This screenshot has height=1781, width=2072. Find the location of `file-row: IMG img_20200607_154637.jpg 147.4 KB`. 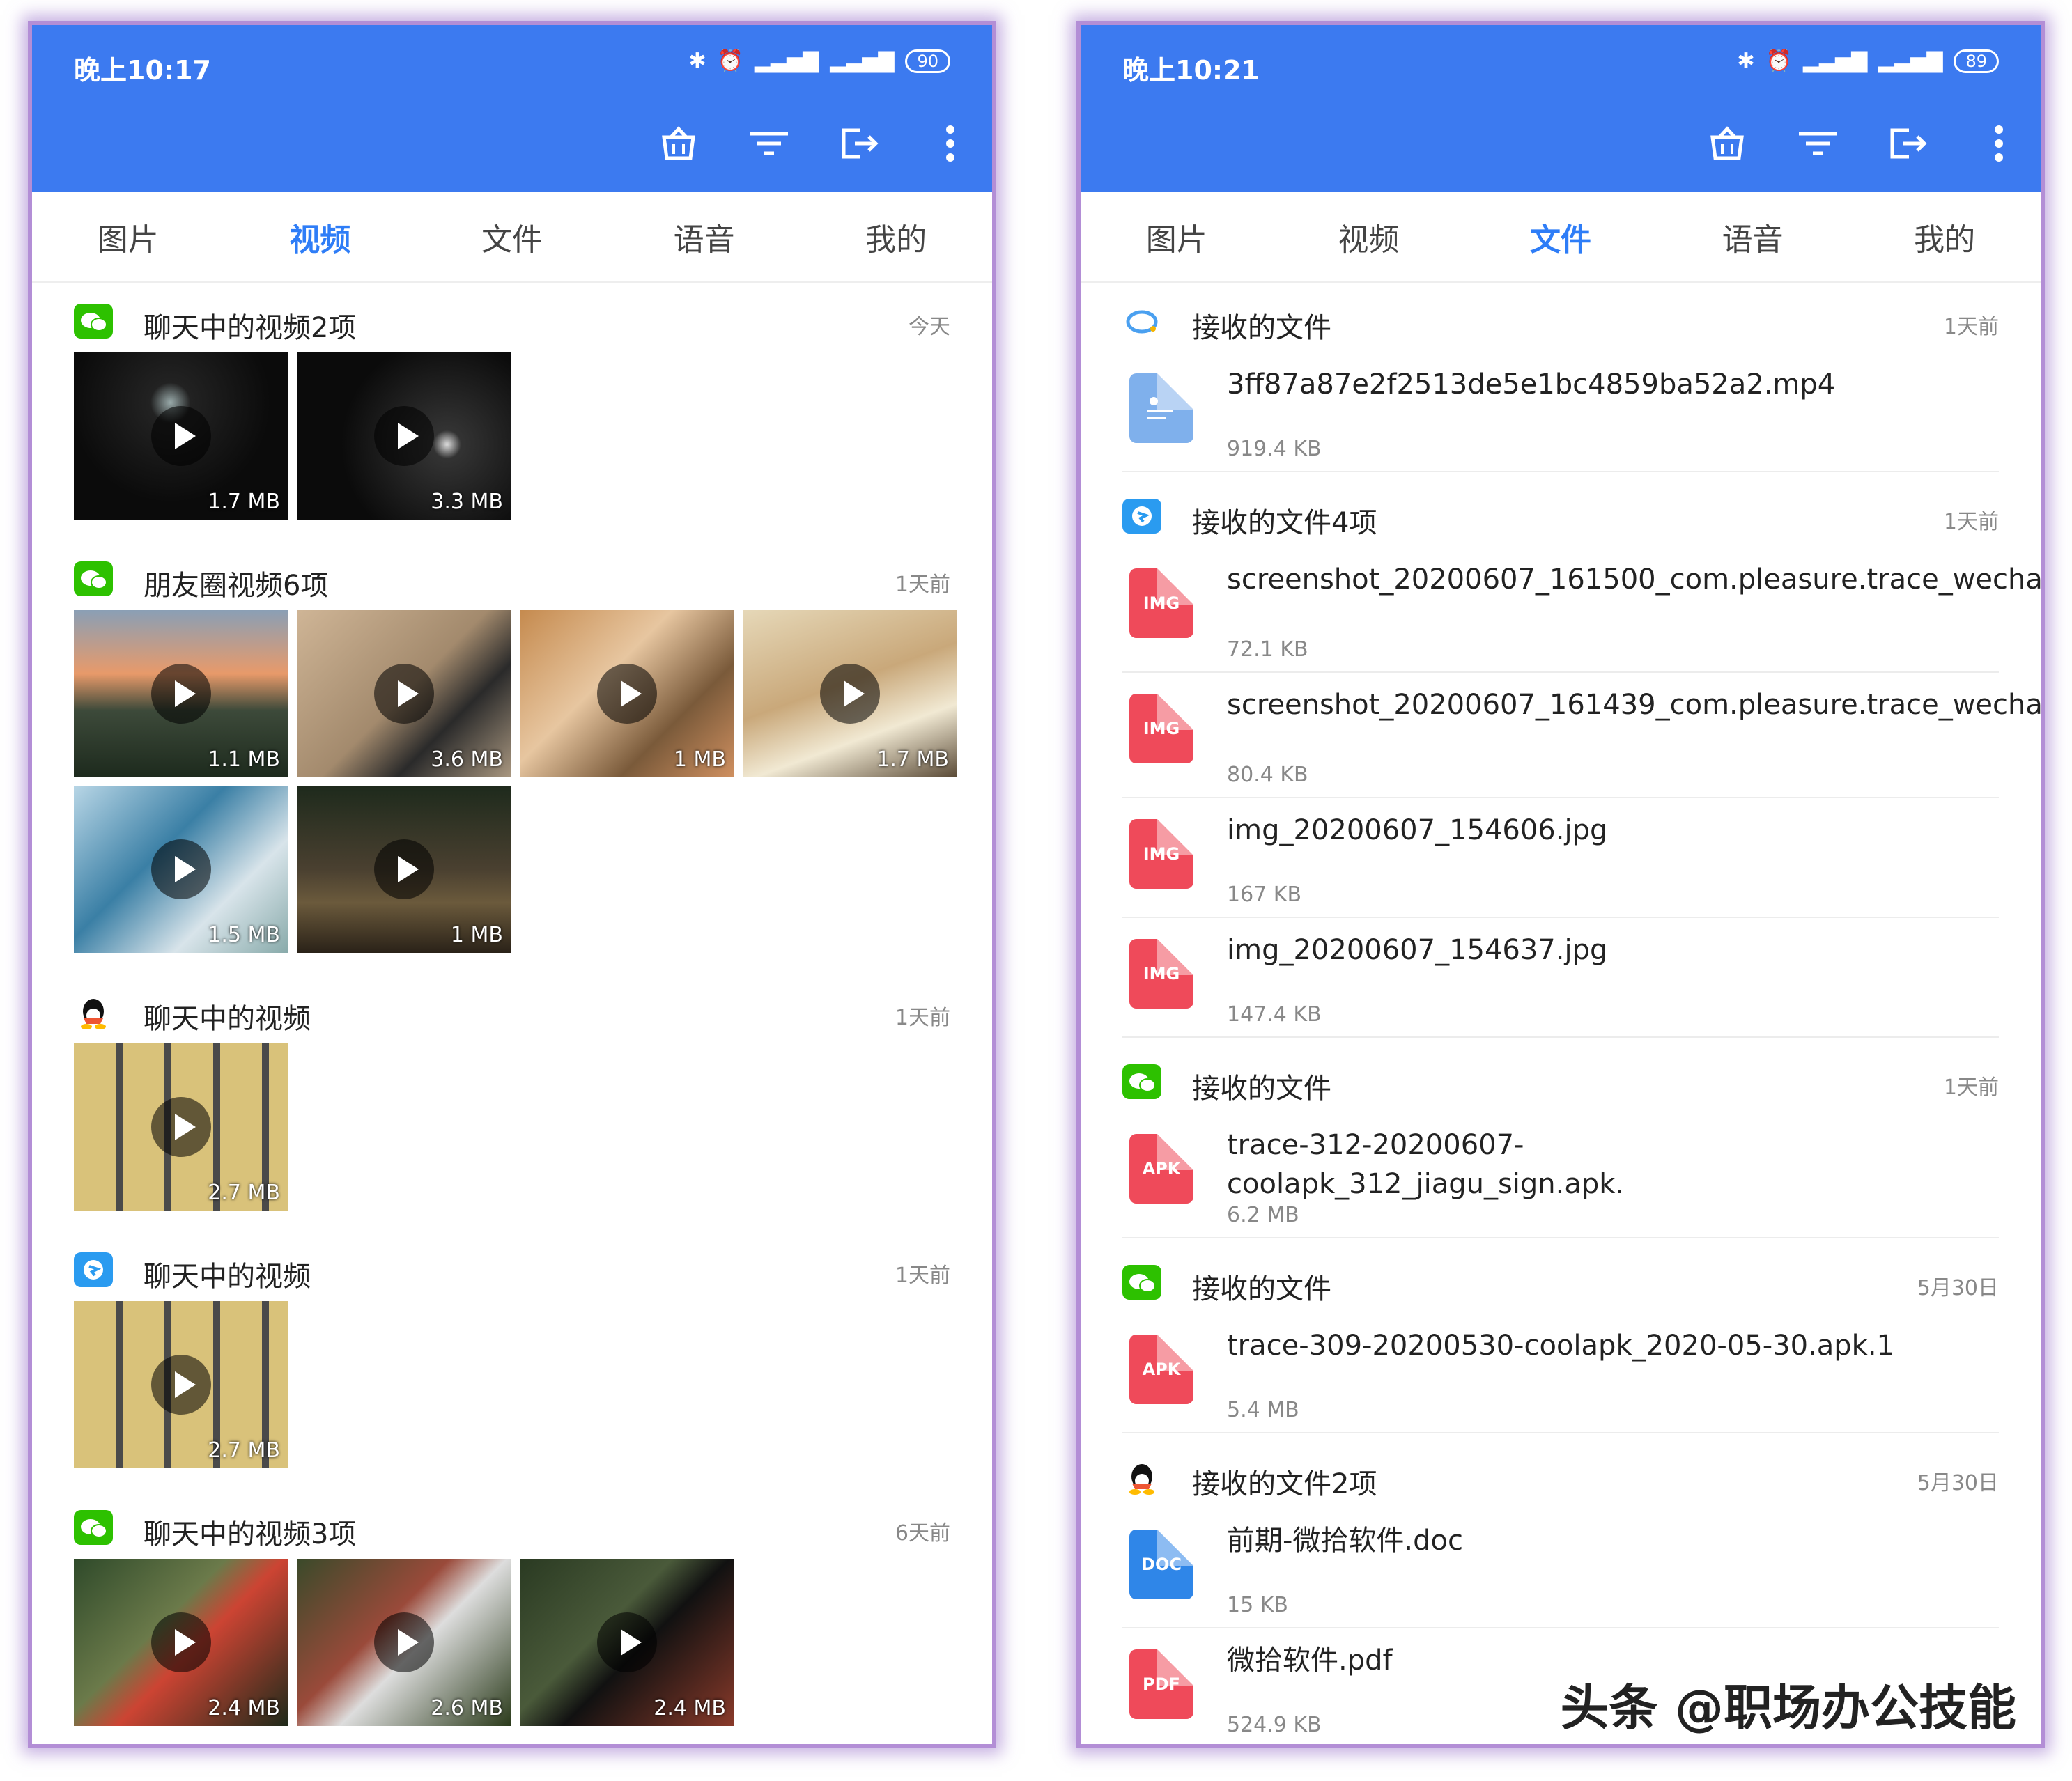

file-row: IMG img_20200607_154637.jpg 147.4 KB is located at coordinates (1561, 978).